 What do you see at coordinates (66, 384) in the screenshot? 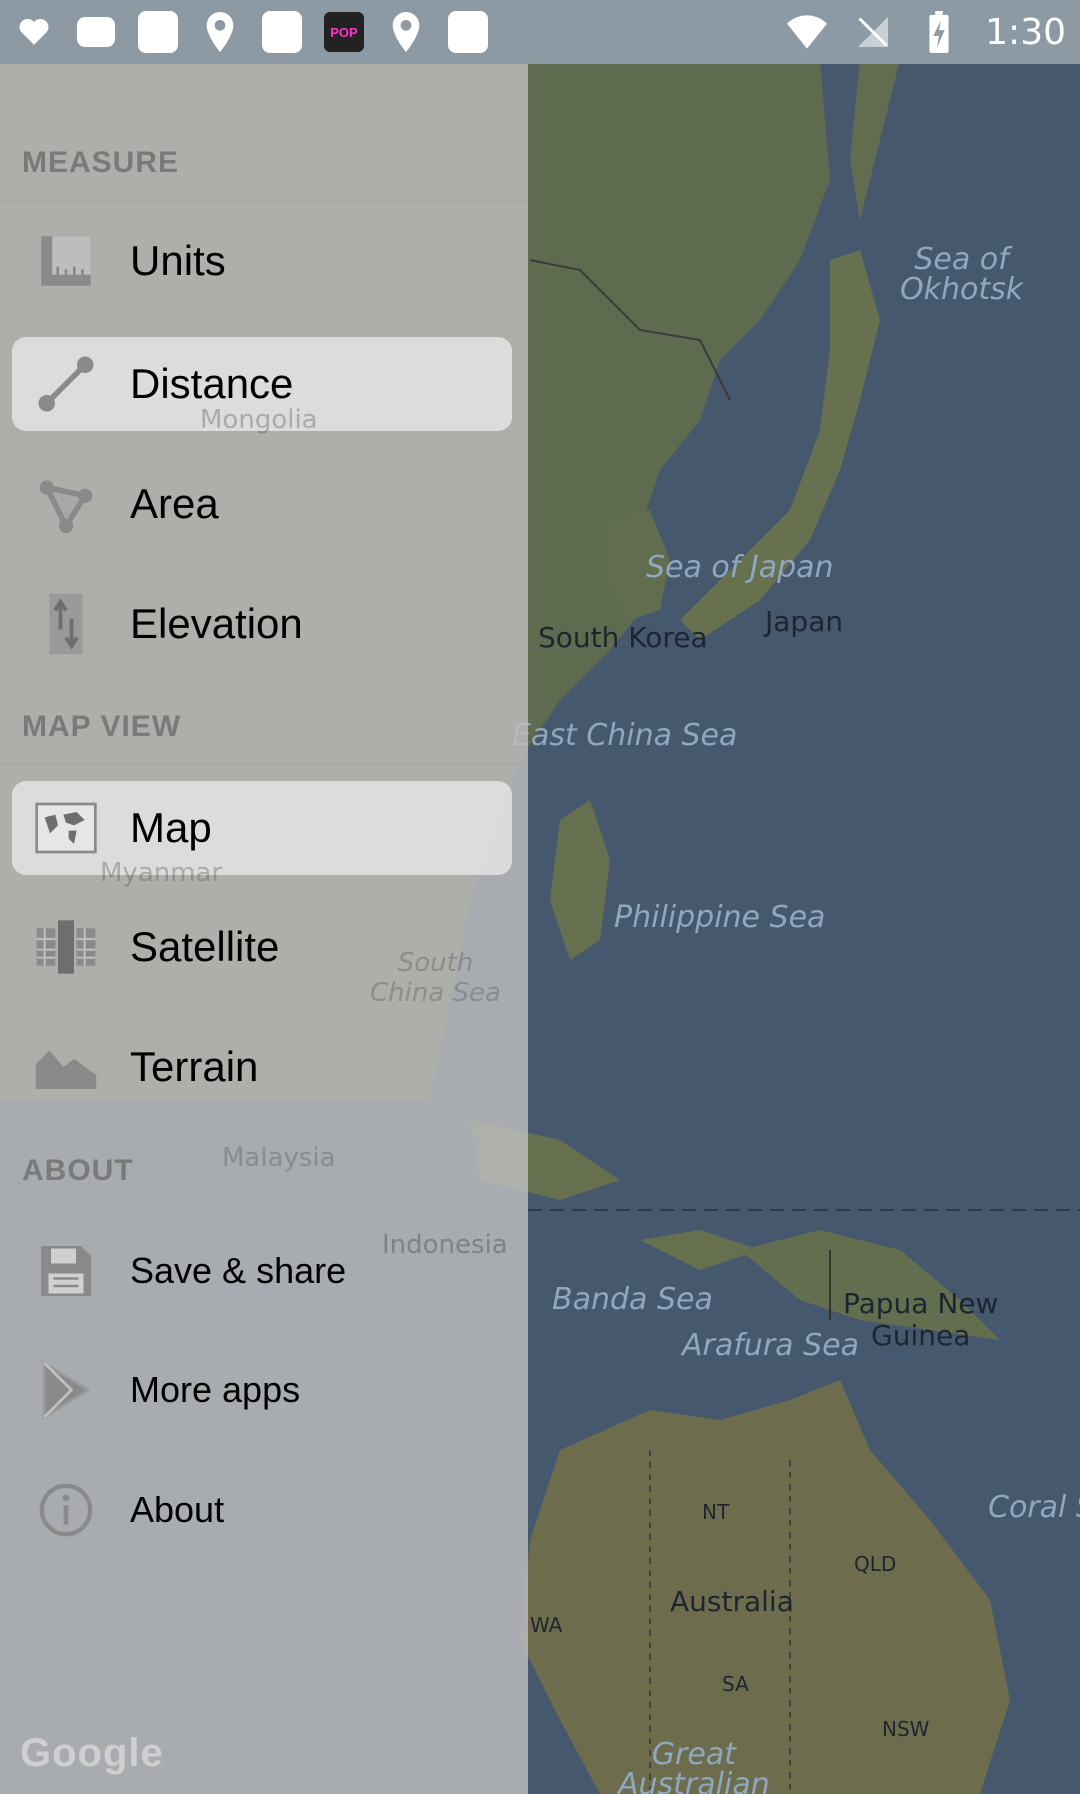
I see `distance-line-icon` at bounding box center [66, 384].